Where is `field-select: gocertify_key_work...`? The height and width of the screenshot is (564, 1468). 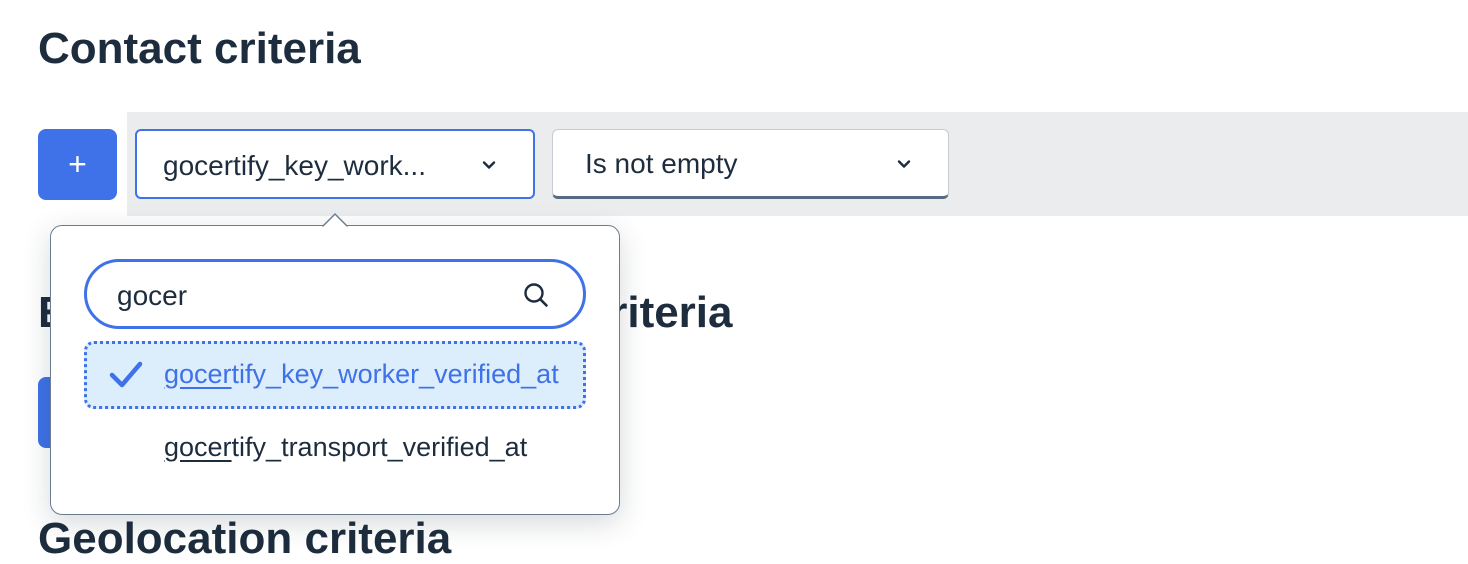 field-select: gocertify_key_work... is located at coordinates (335, 164).